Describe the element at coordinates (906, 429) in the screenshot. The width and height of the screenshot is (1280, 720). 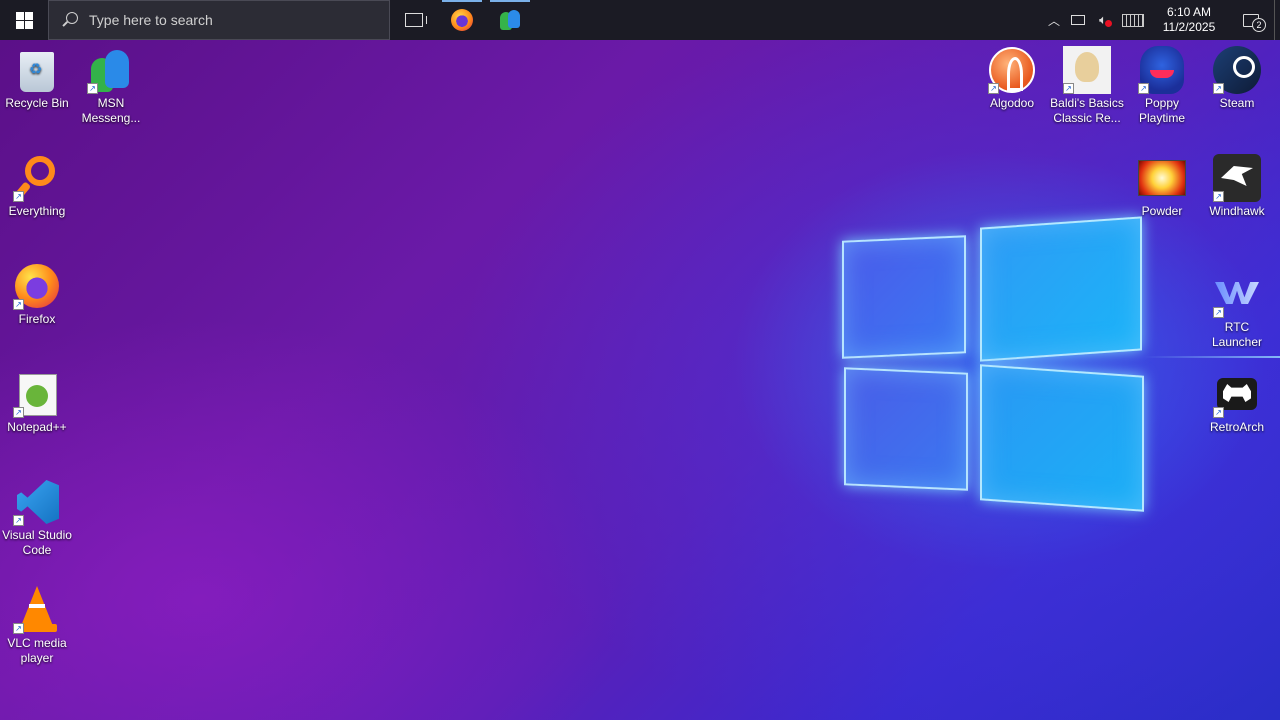
I see `logo-pane-bottom-left` at that location.